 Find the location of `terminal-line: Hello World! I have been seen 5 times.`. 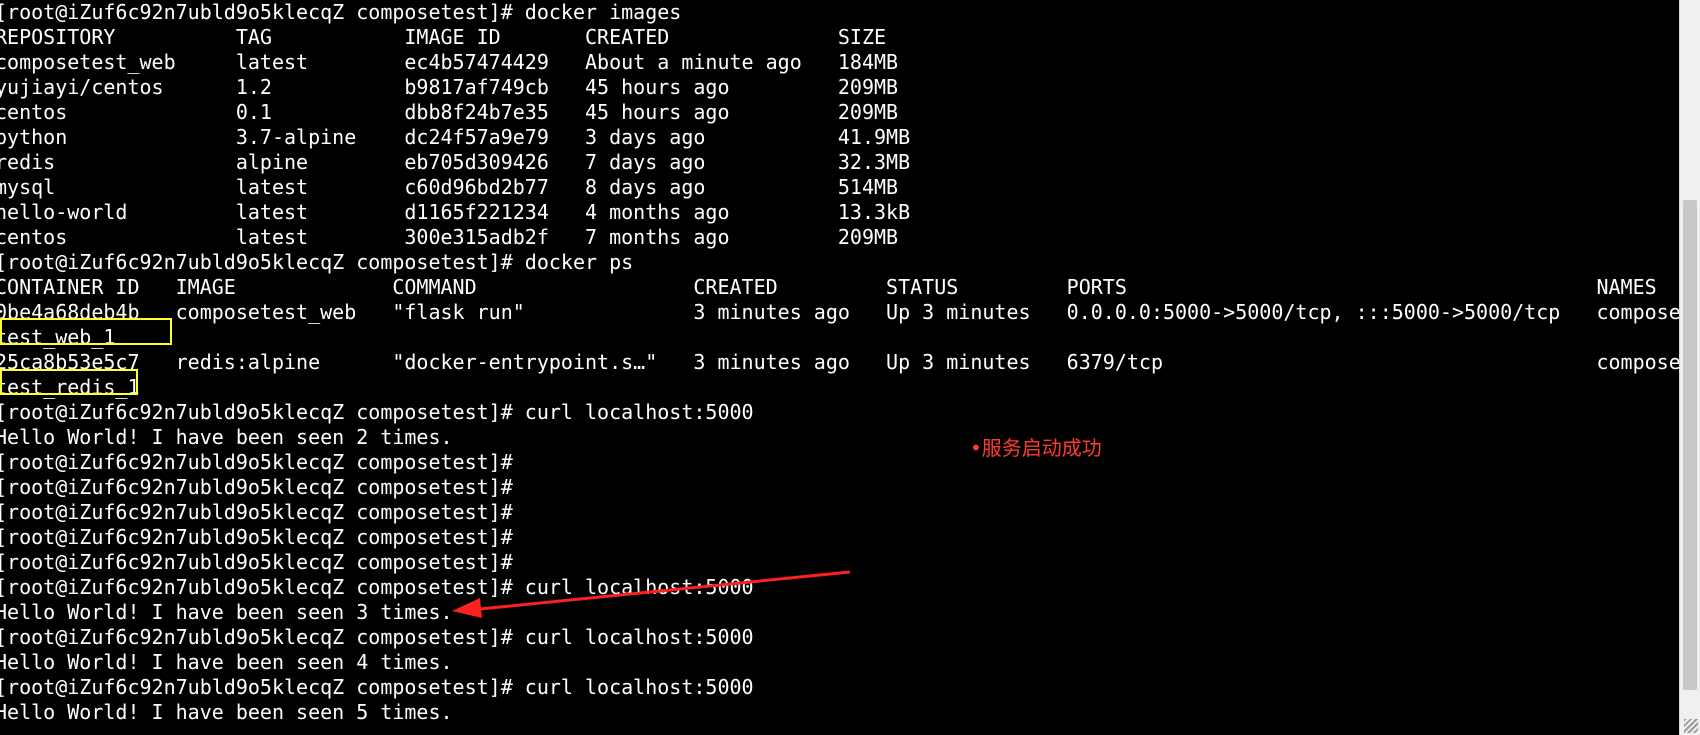

terminal-line: Hello World! I have been seen 5 times. is located at coordinates (226, 712).